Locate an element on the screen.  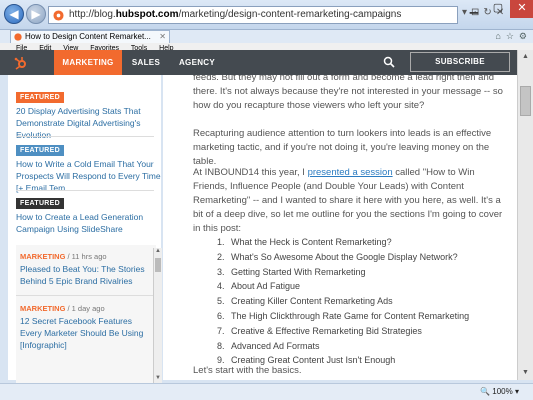
command-icons: ⌂ ☆ ⚙ is located at coordinates (508, 36).